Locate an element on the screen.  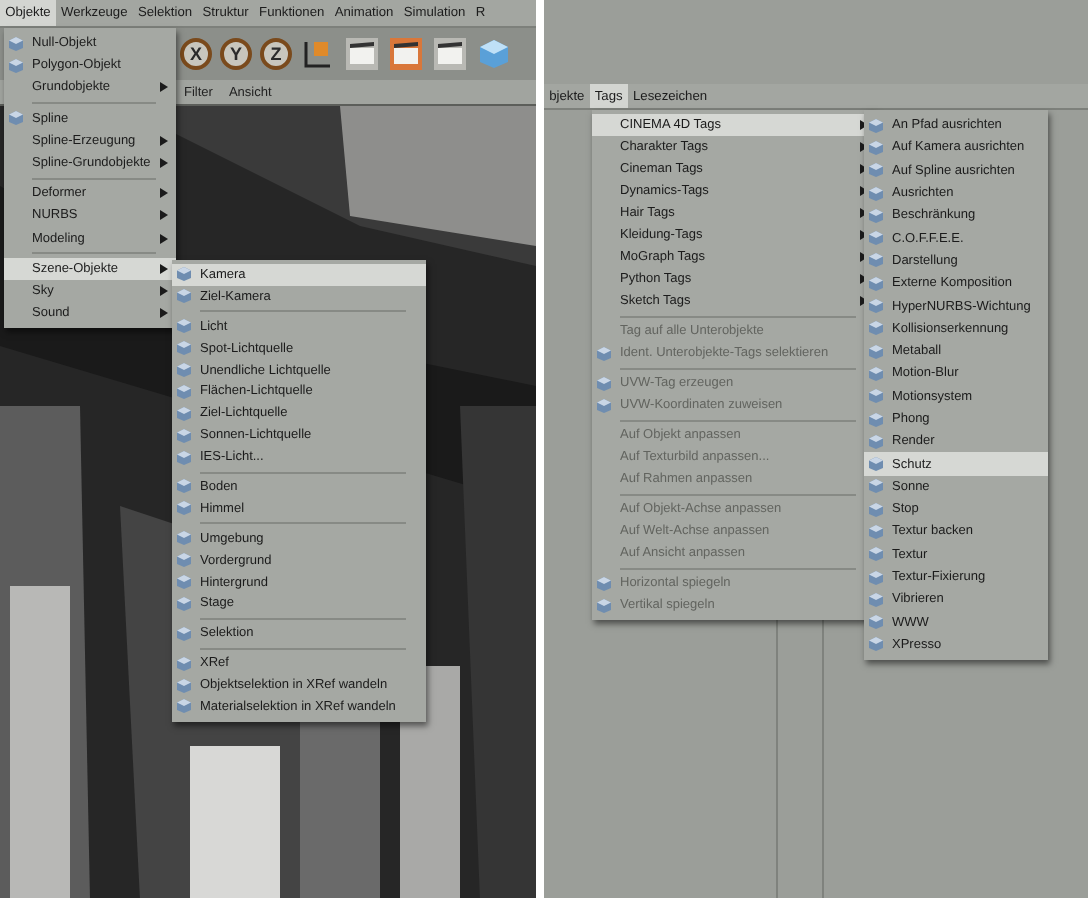
axis-button: X is located at coordinates (196, 54).